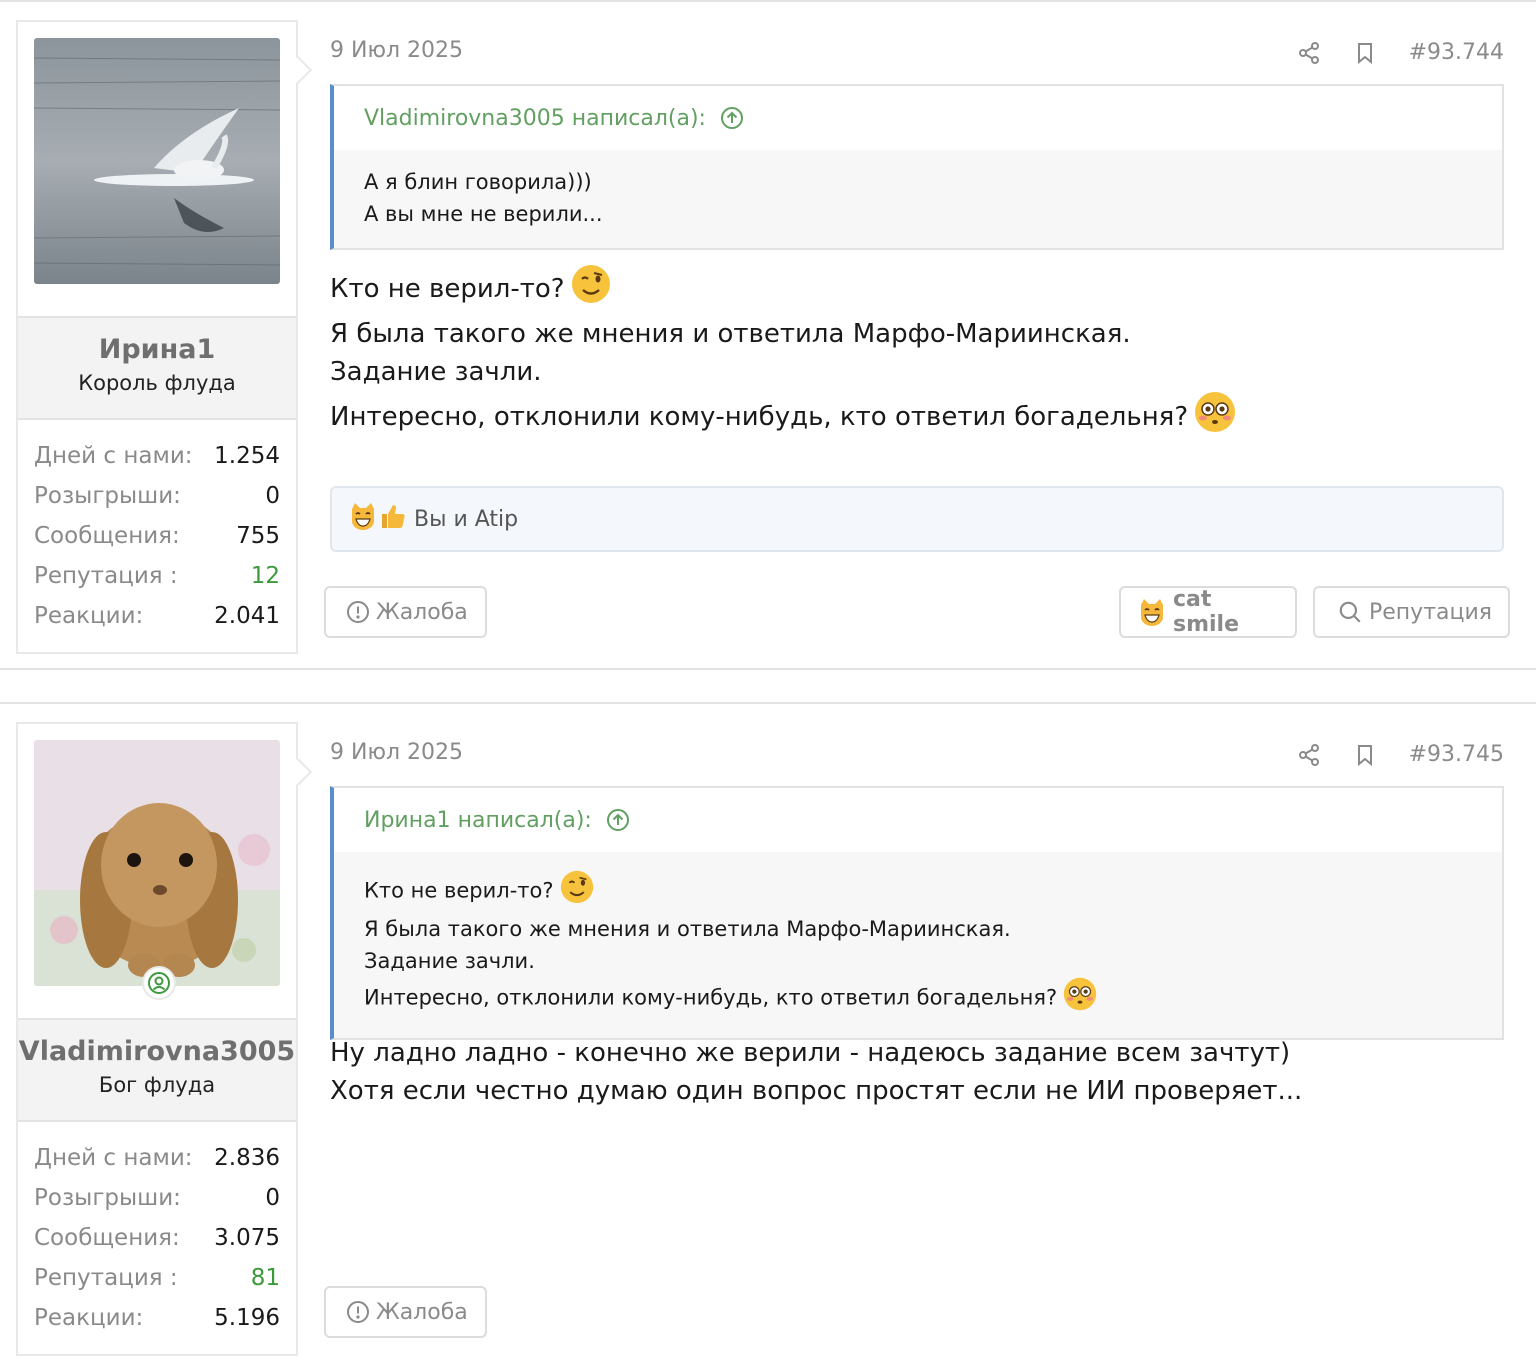 The height and width of the screenshot is (1364, 1536). I want to click on stat-value: 81, so click(265, 1278).